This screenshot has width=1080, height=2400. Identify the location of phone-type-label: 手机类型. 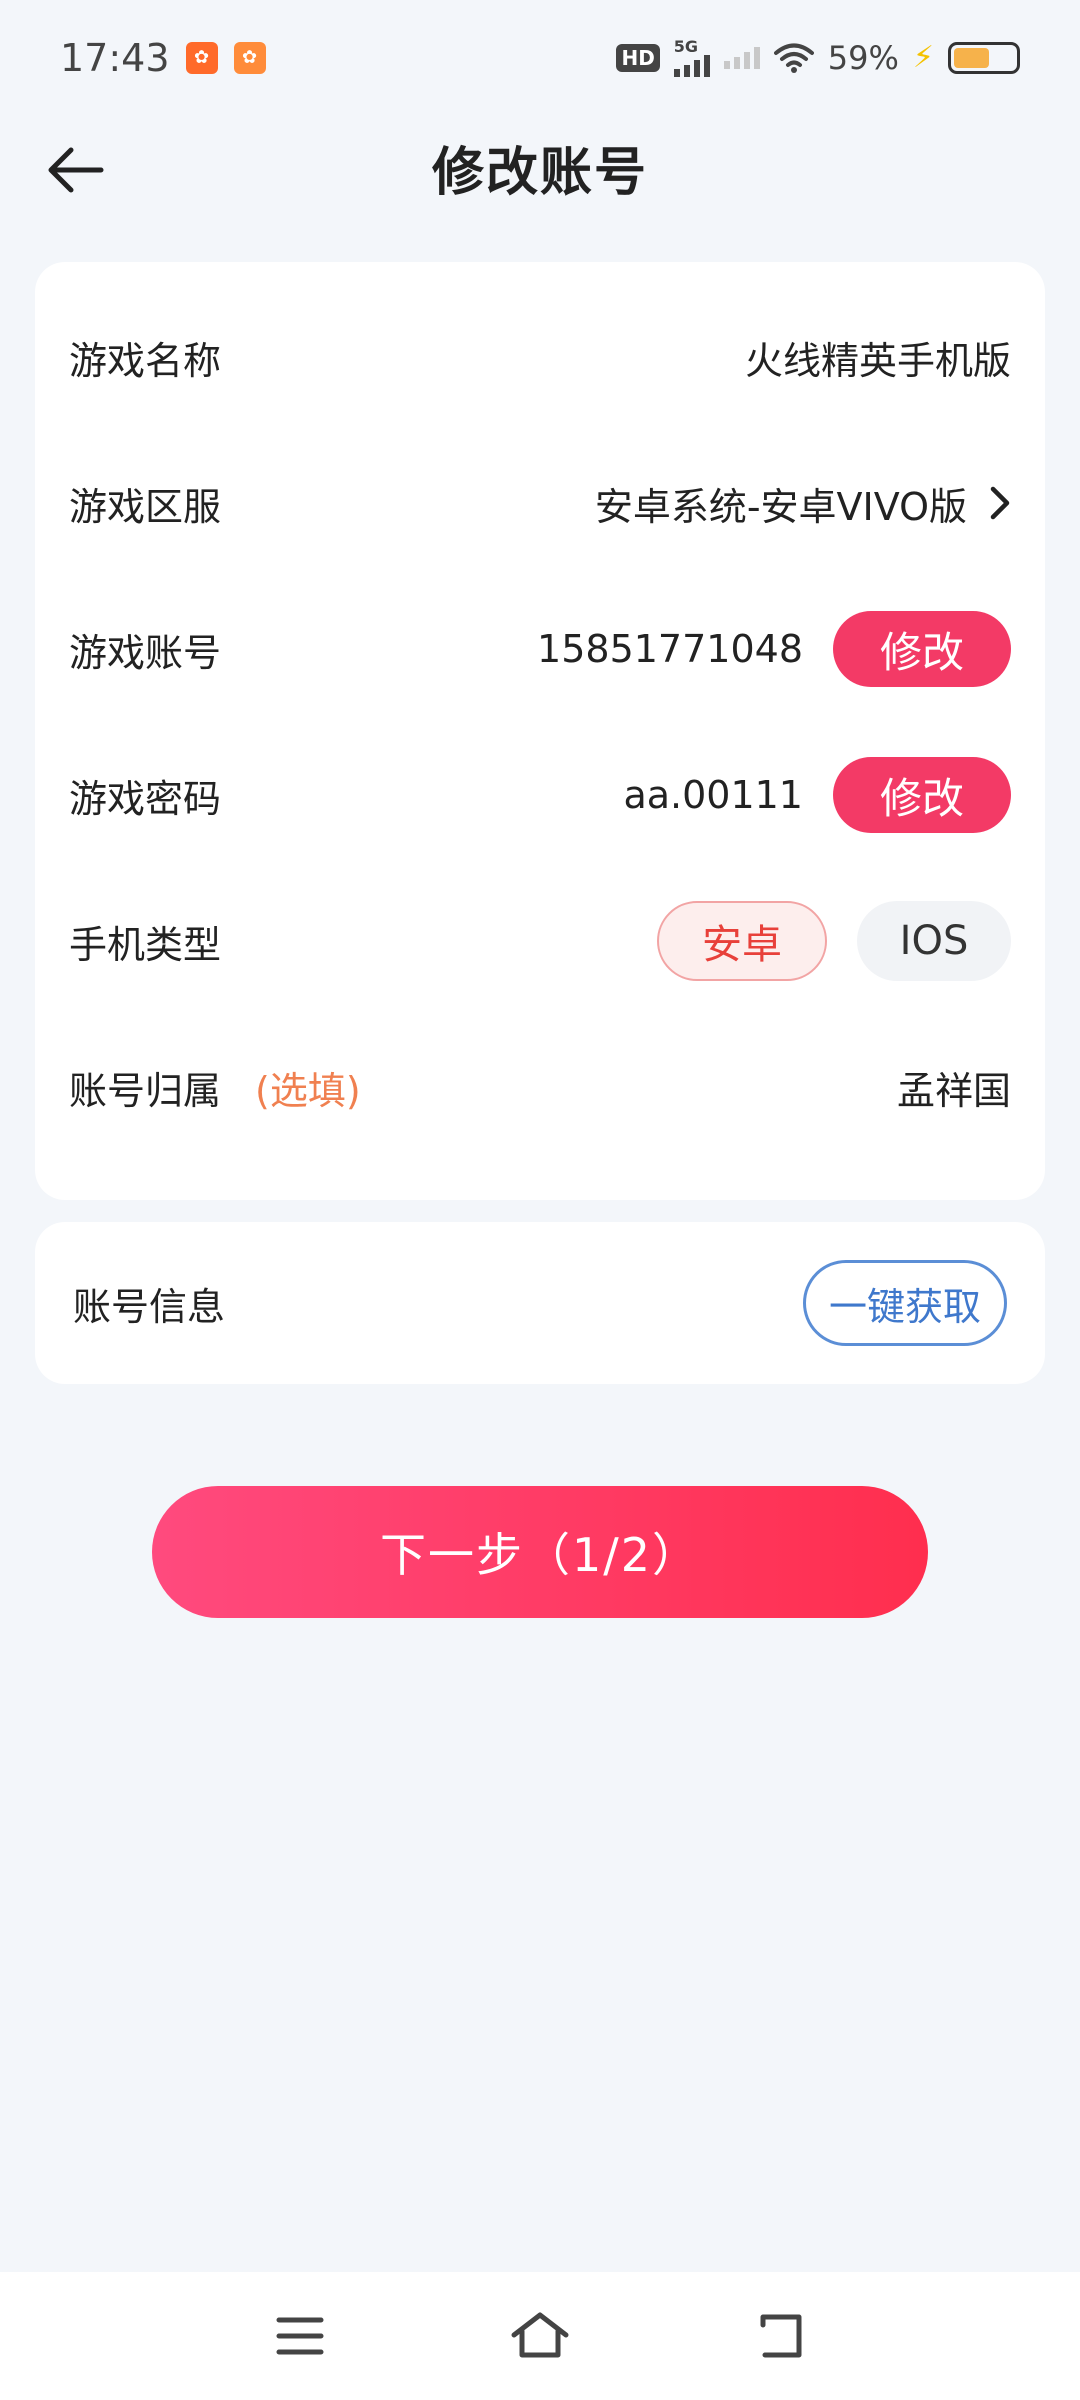
(145, 944).